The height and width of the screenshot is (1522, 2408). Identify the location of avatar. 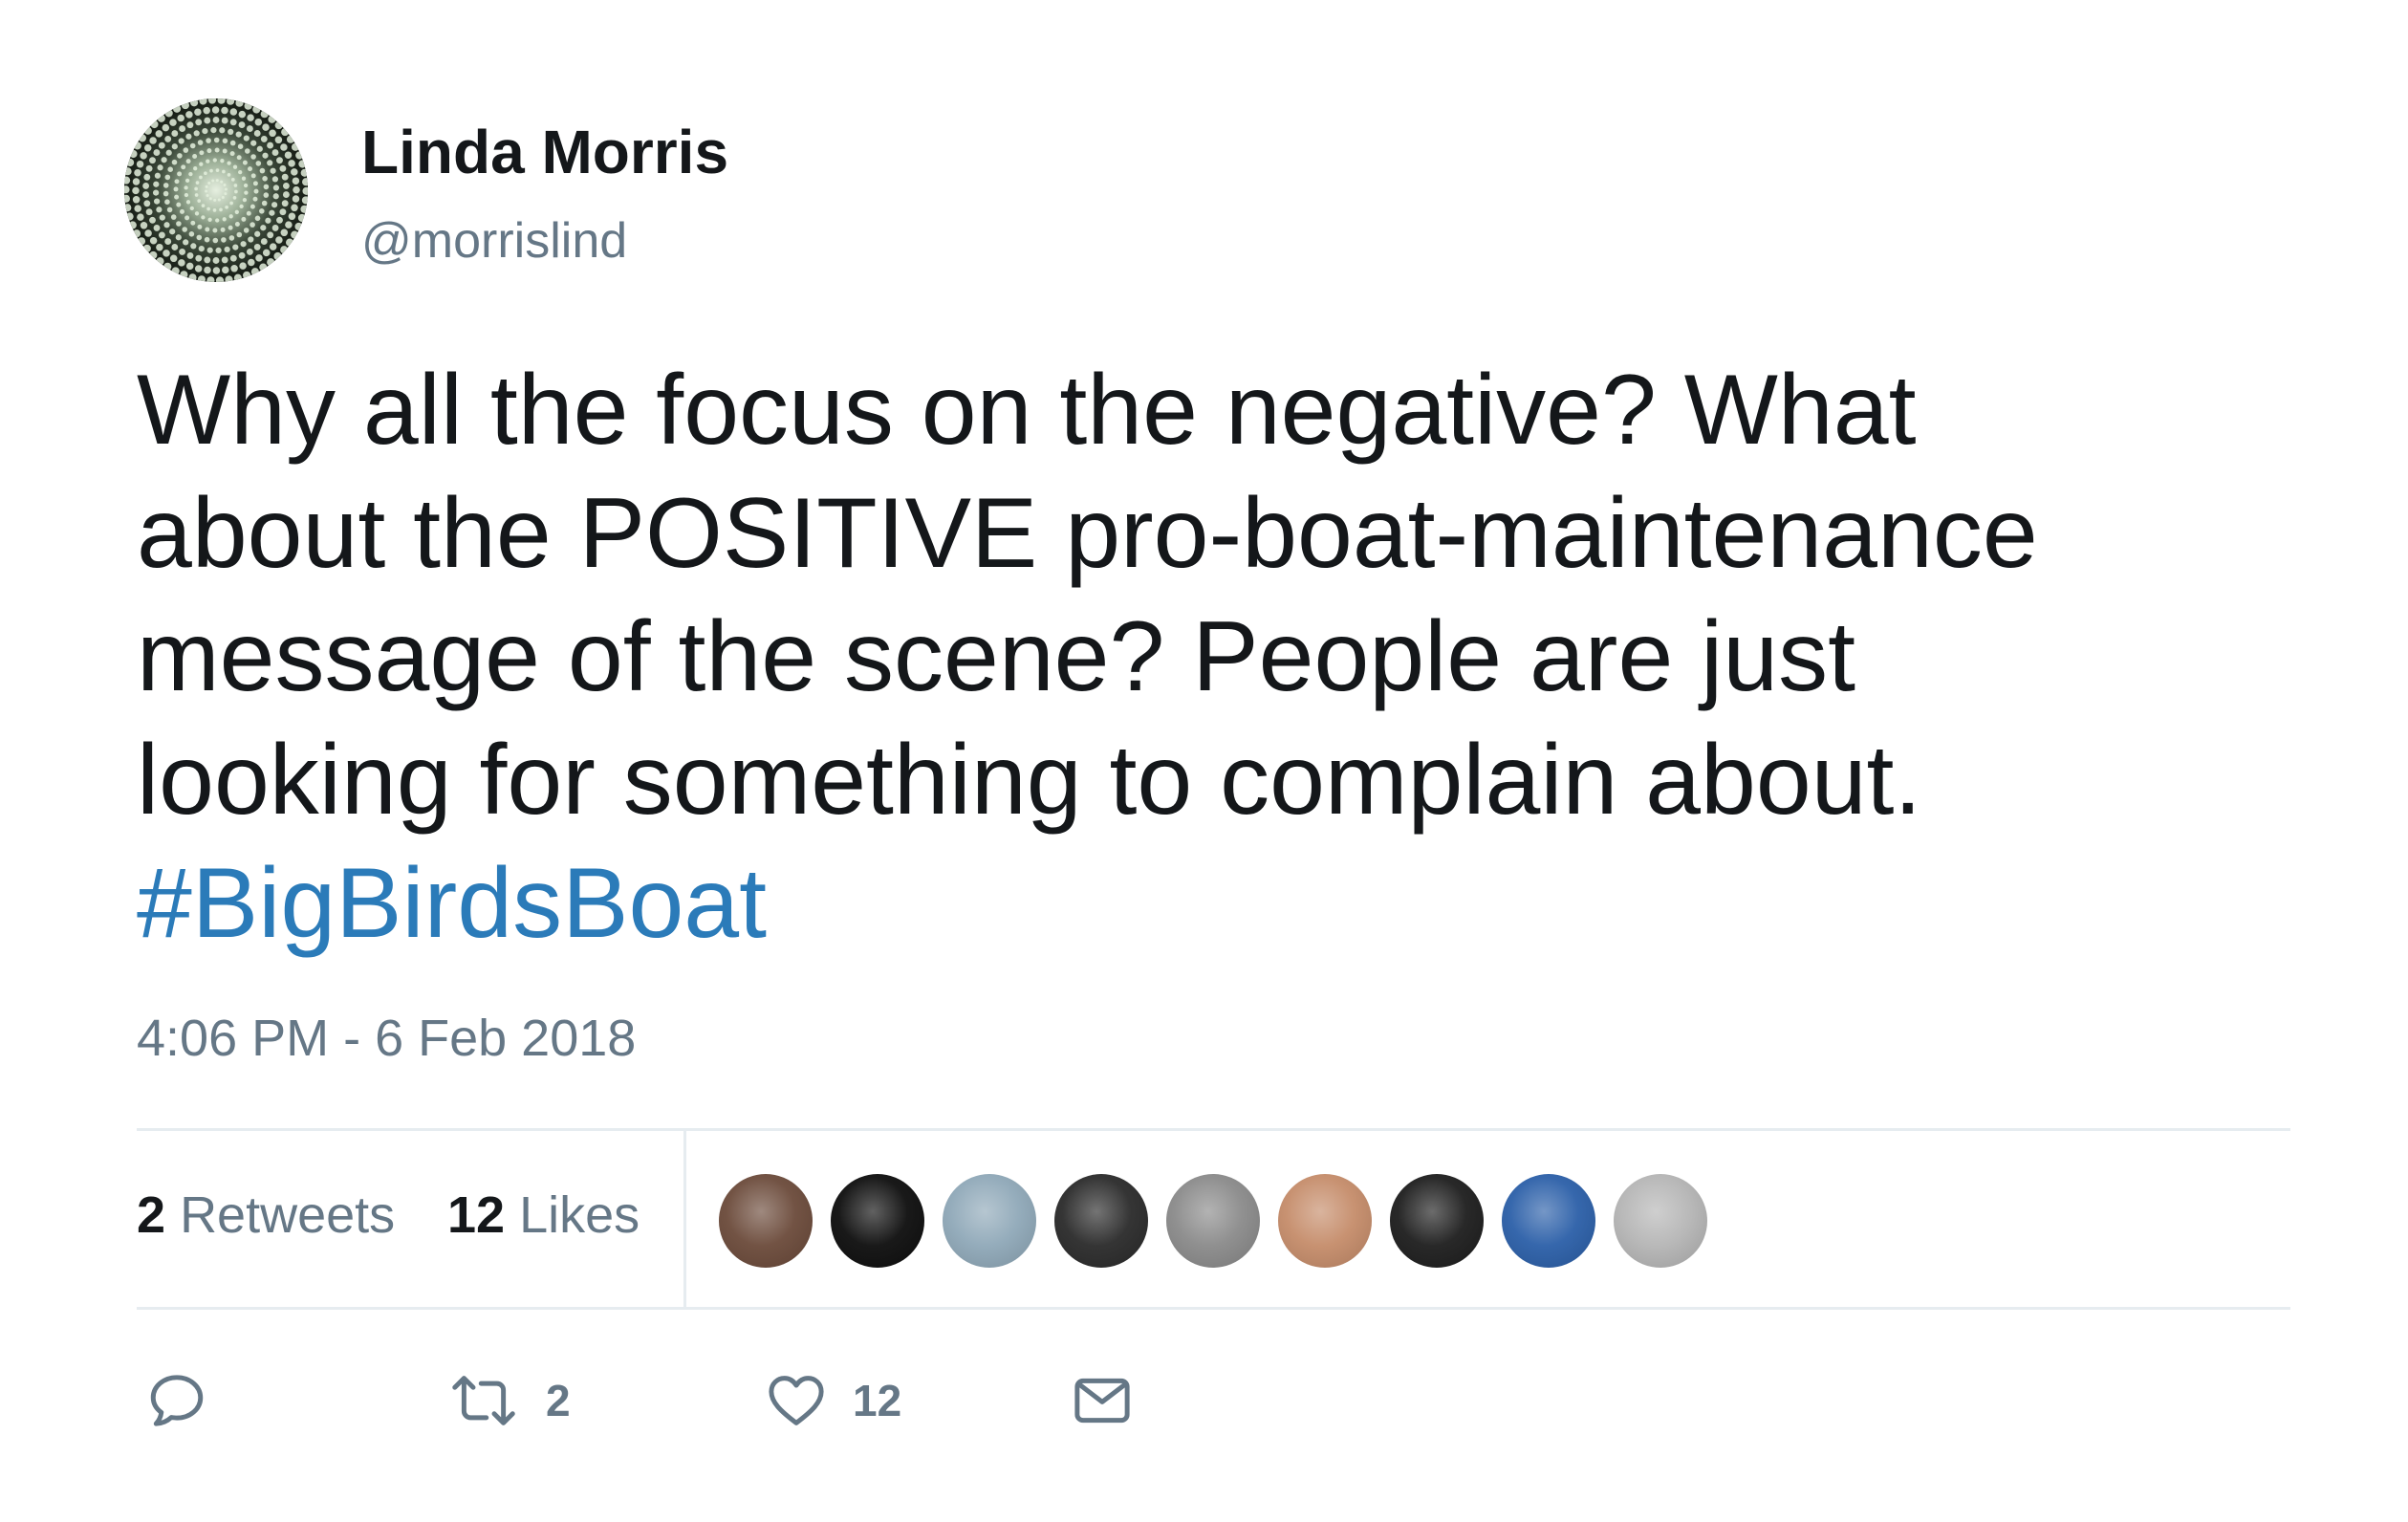
(216, 190).